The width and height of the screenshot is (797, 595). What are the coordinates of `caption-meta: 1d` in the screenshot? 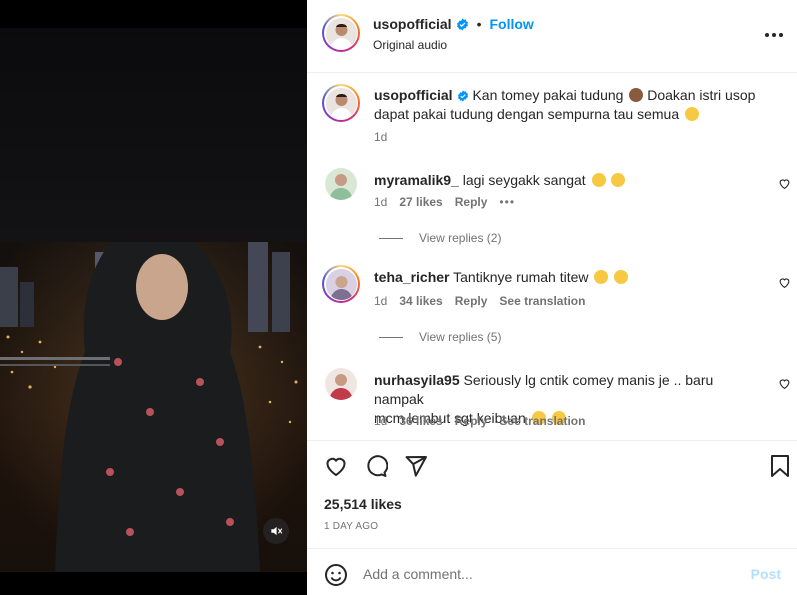 It's located at (380, 137).